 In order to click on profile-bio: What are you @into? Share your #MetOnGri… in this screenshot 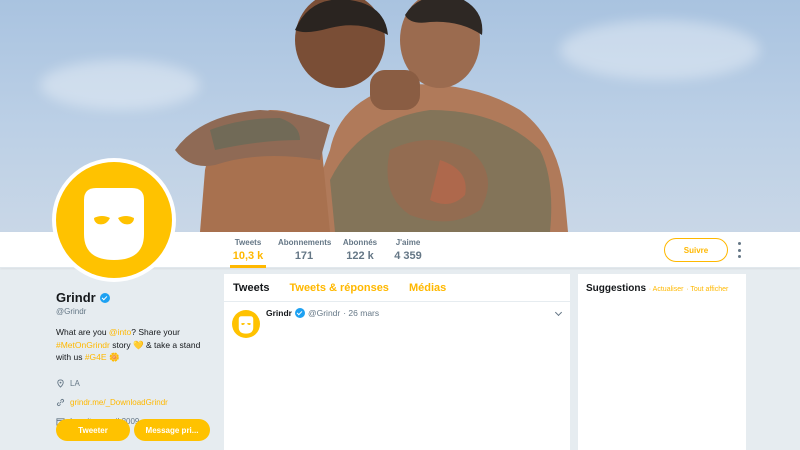, I will do `click(136, 345)`.